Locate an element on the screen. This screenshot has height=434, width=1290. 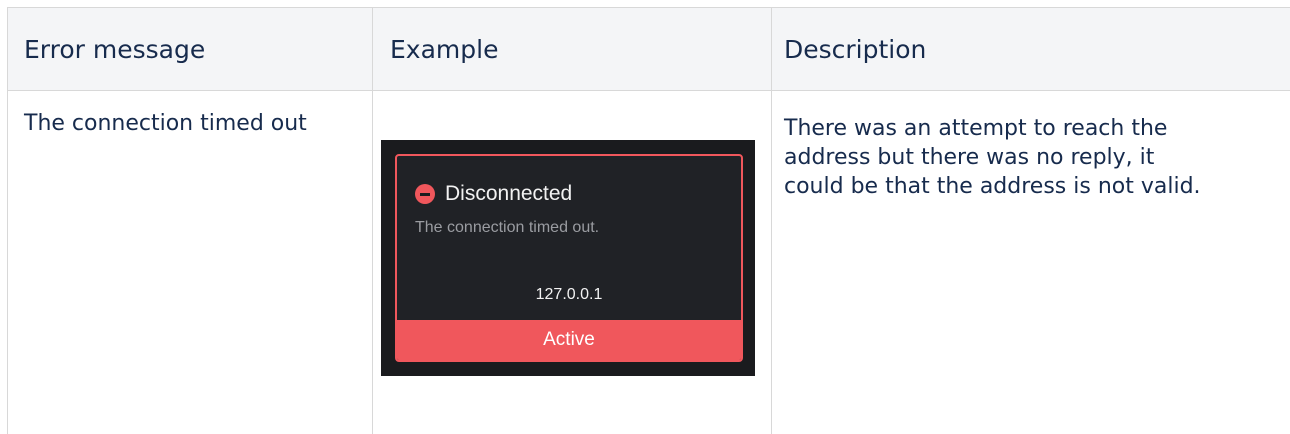
connection-address: 127.0.0.1 is located at coordinates (569, 294).